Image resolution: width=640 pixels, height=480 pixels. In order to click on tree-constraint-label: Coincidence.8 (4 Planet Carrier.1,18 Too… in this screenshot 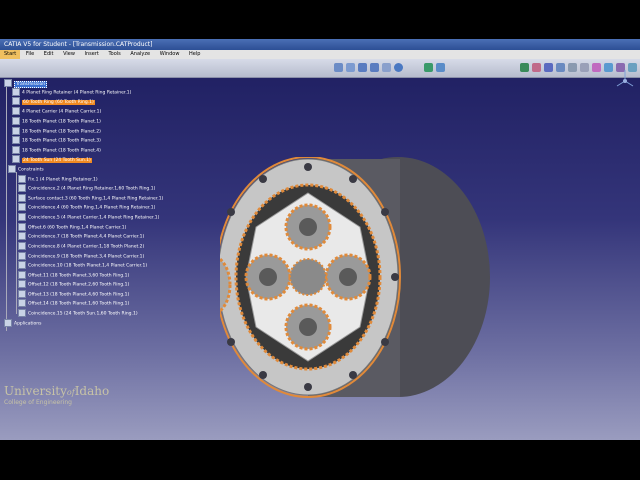, I will do `click(86, 247)`.